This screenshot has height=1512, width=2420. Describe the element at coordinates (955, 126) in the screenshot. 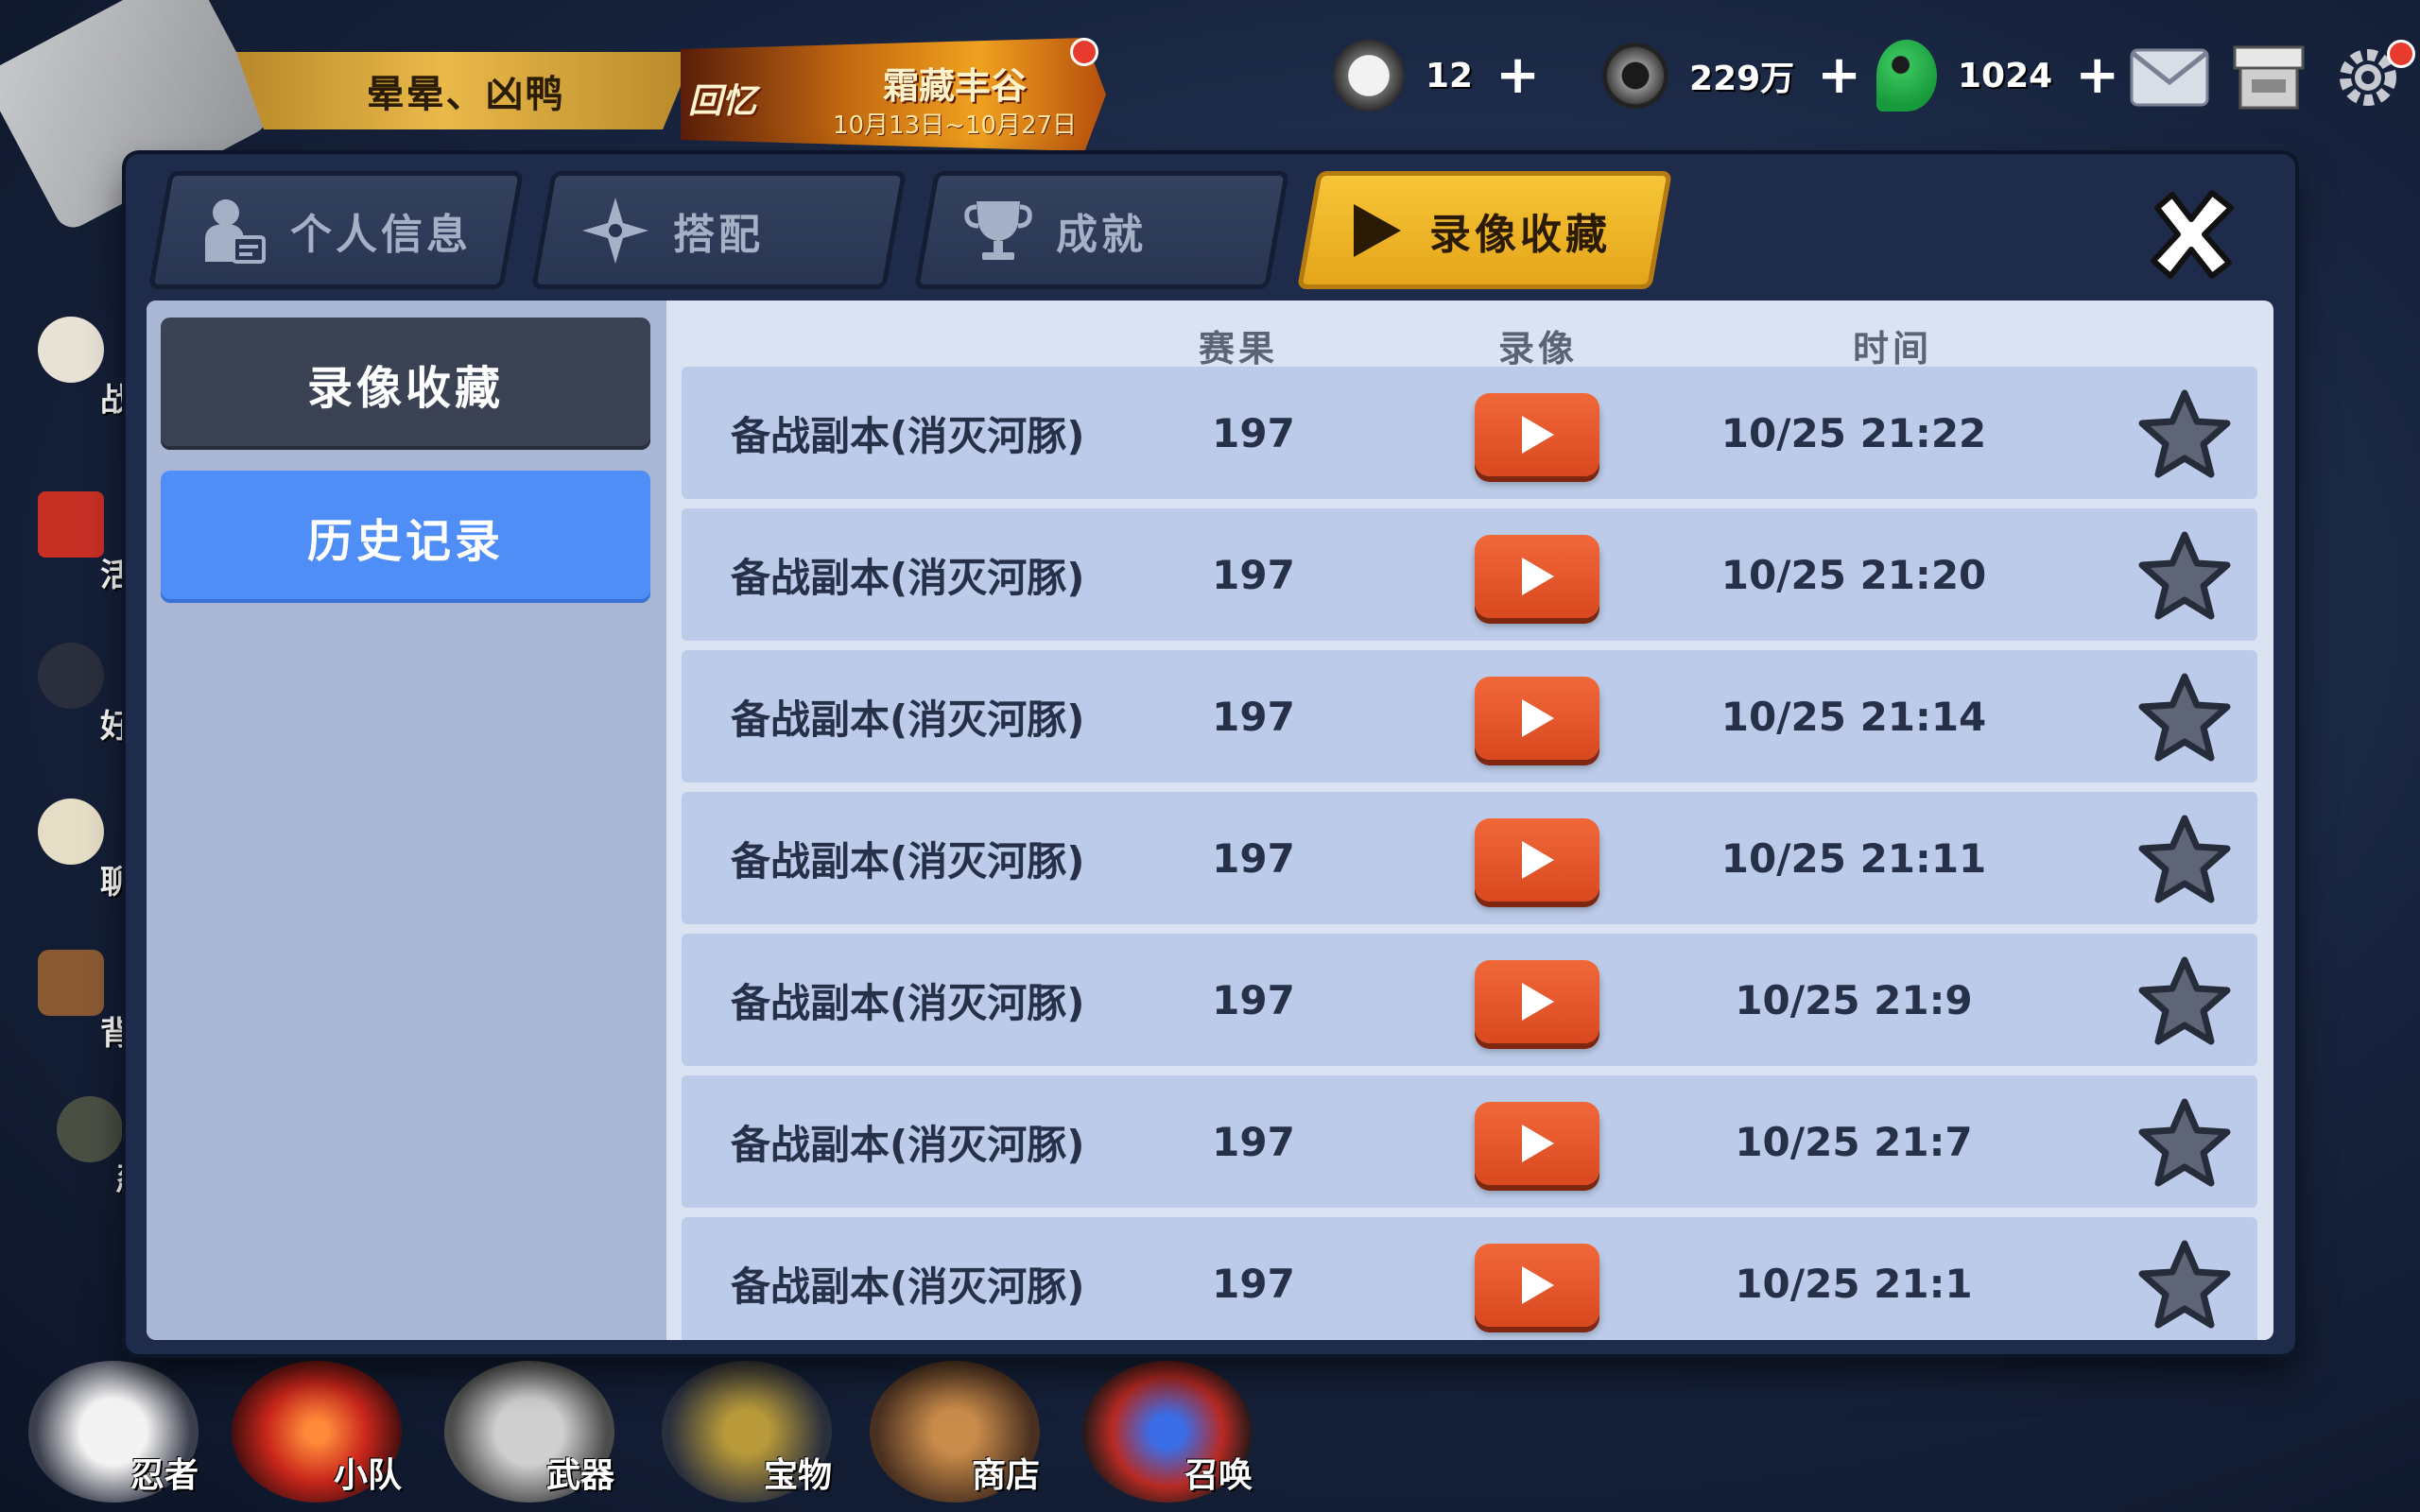

I see `event-date: 10月13日~10月27日` at that location.